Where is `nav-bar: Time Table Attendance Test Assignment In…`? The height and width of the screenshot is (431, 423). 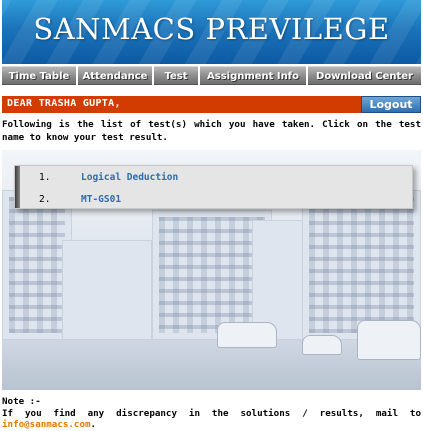
nav-bar: Time Table Attendance Test Assignment In… is located at coordinates (211, 76).